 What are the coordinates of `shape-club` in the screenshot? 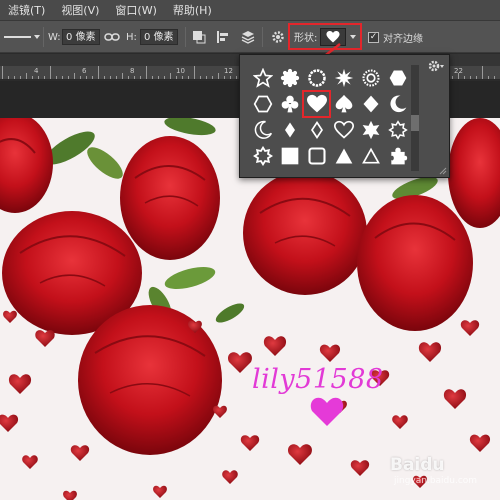 It's located at (289, 104).